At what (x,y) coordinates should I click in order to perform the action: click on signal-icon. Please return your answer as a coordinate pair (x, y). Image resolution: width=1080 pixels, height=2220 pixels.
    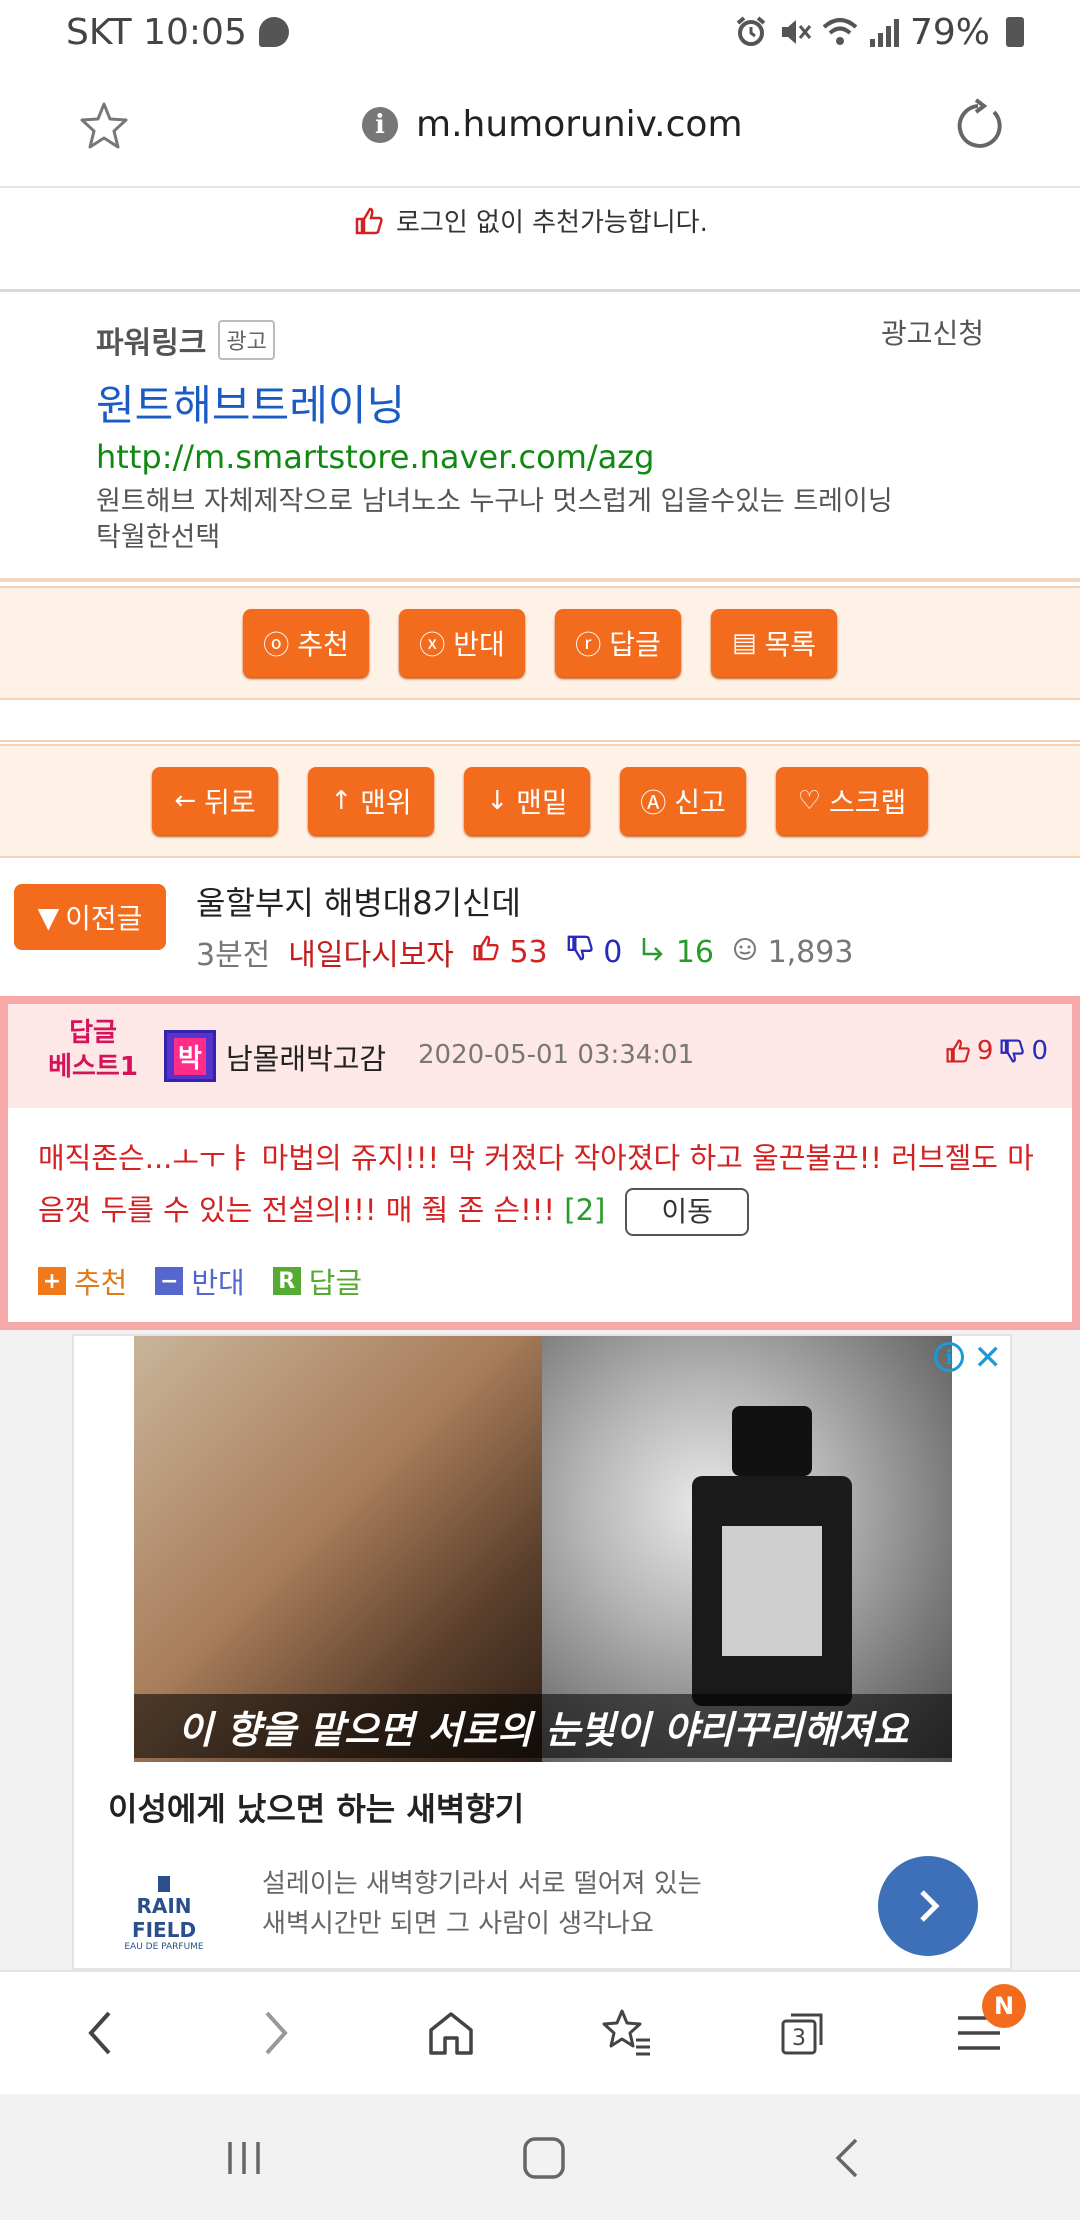
    Looking at the image, I should click on (884, 33).